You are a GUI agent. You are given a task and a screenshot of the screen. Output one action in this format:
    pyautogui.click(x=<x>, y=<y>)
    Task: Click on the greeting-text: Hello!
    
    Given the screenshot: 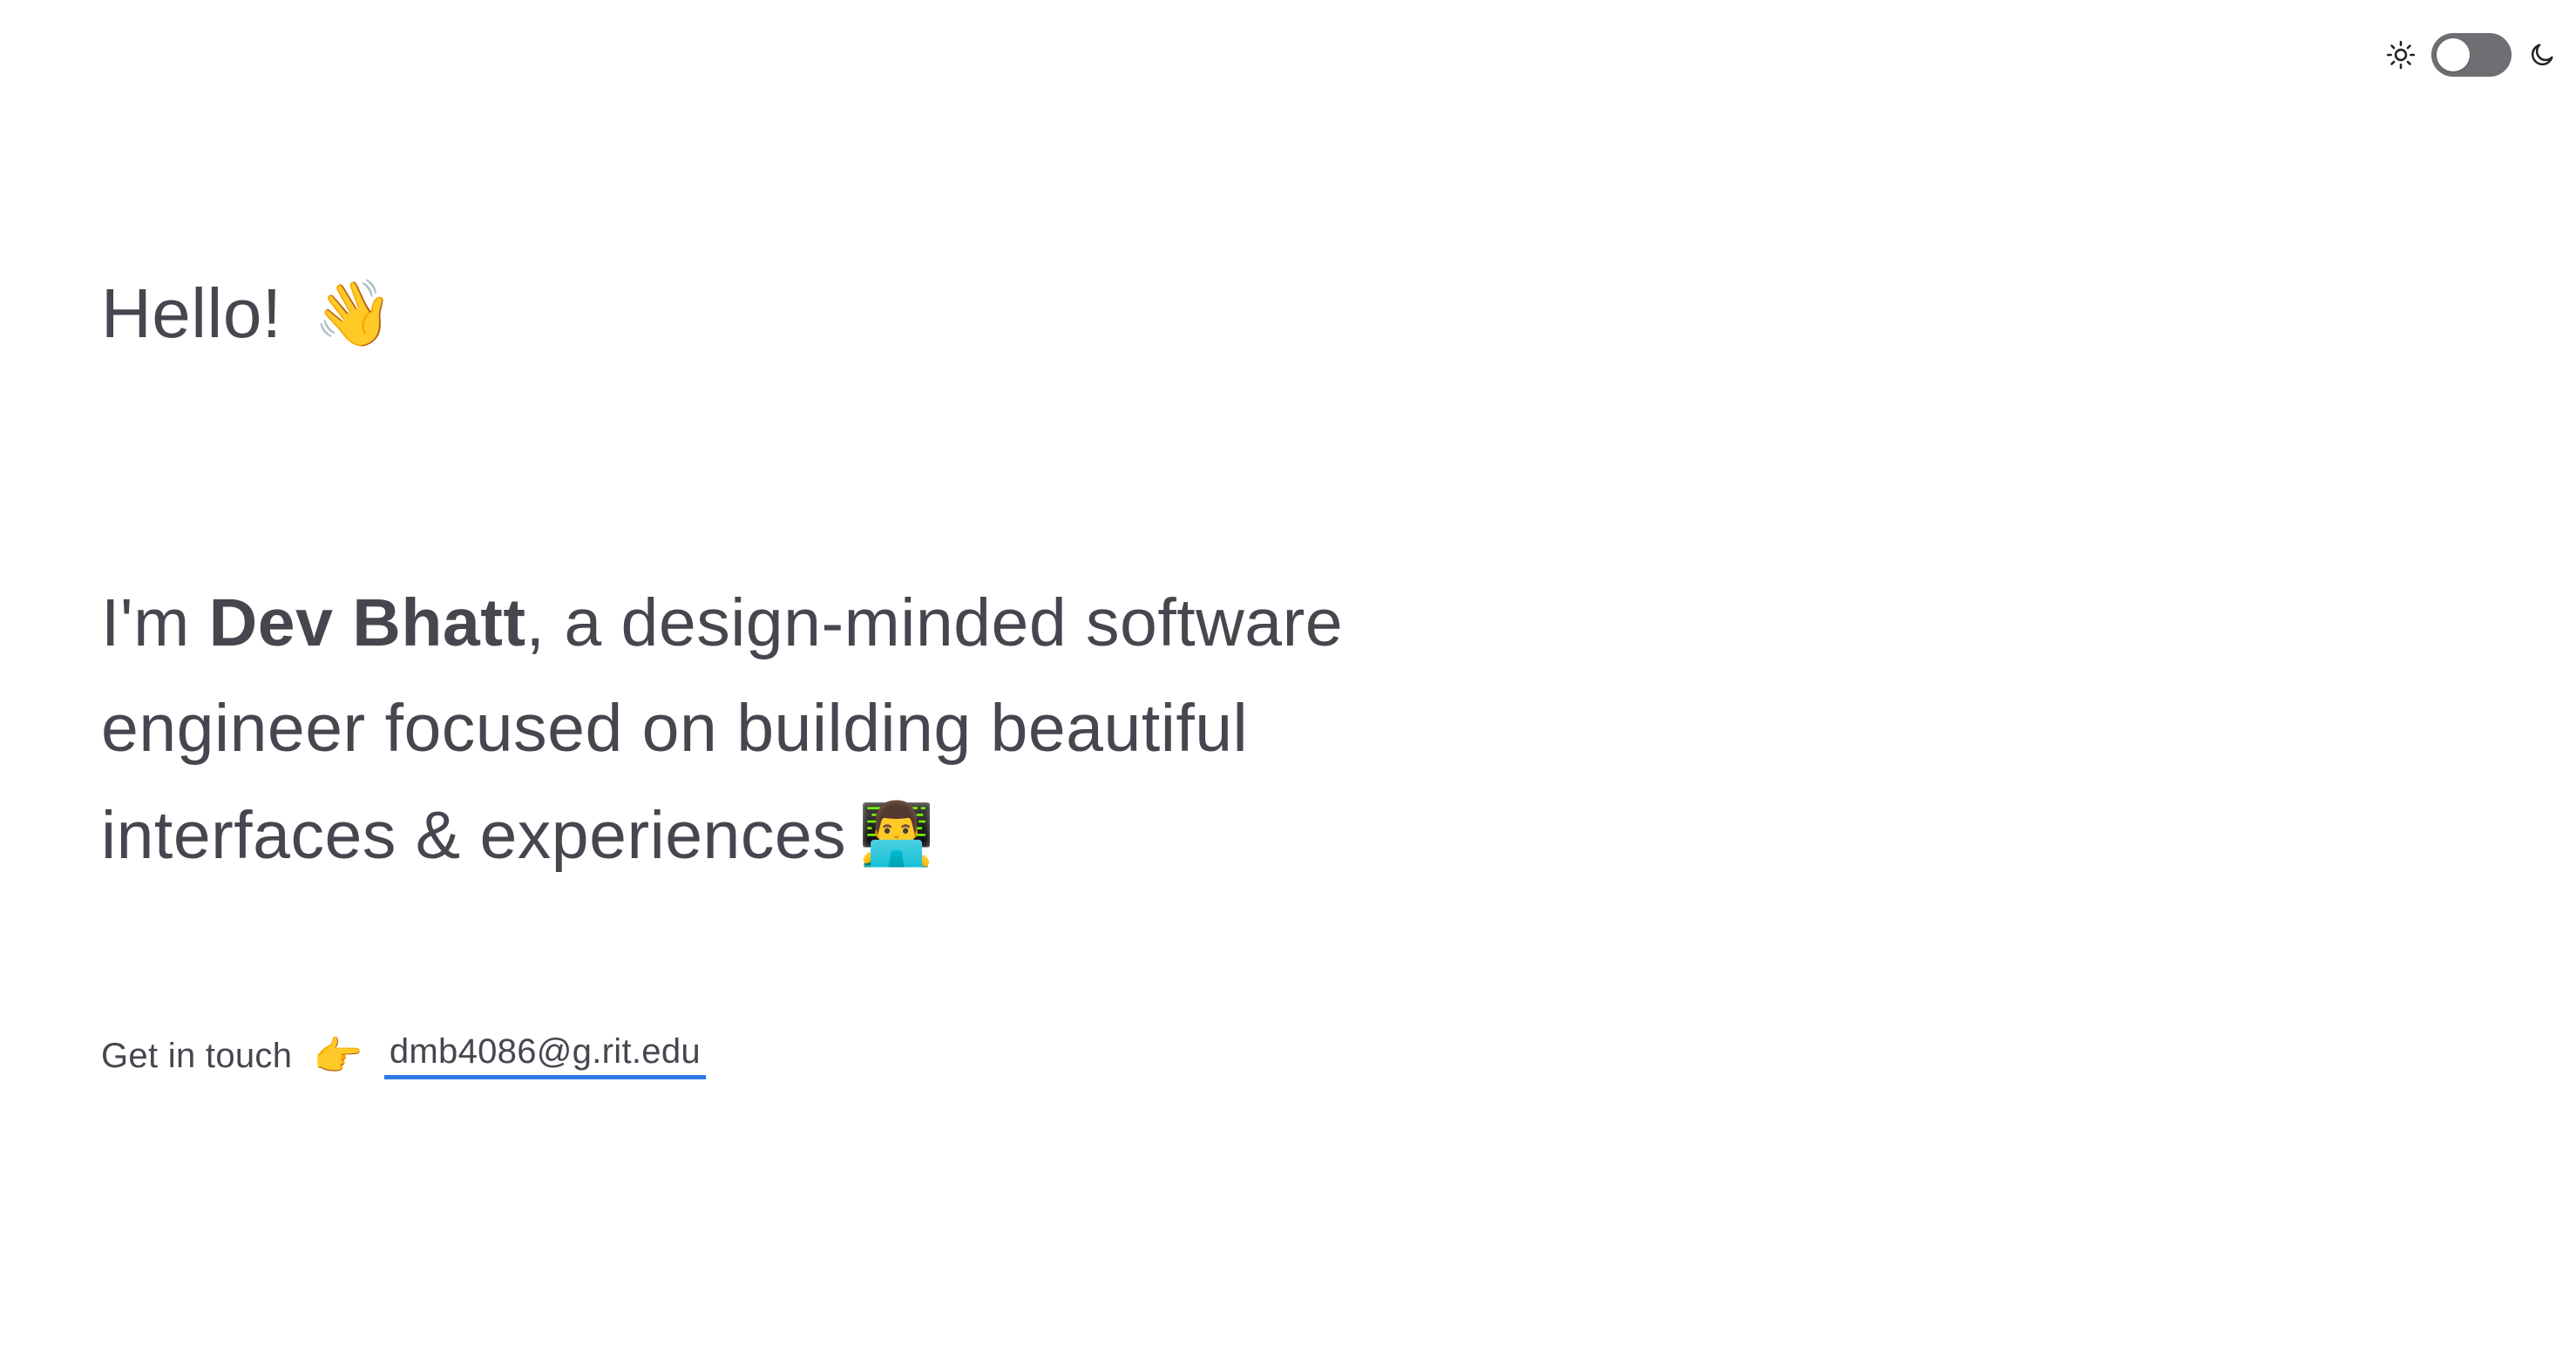 What is the action you would take?
    pyautogui.click(x=191, y=313)
    